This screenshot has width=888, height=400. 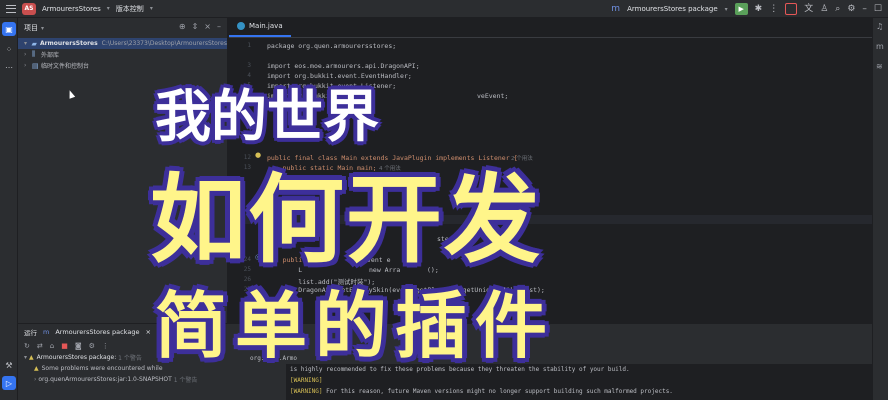 What do you see at coordinates (249, 45) in the screenshot?
I see `line-number: 1` at bounding box center [249, 45].